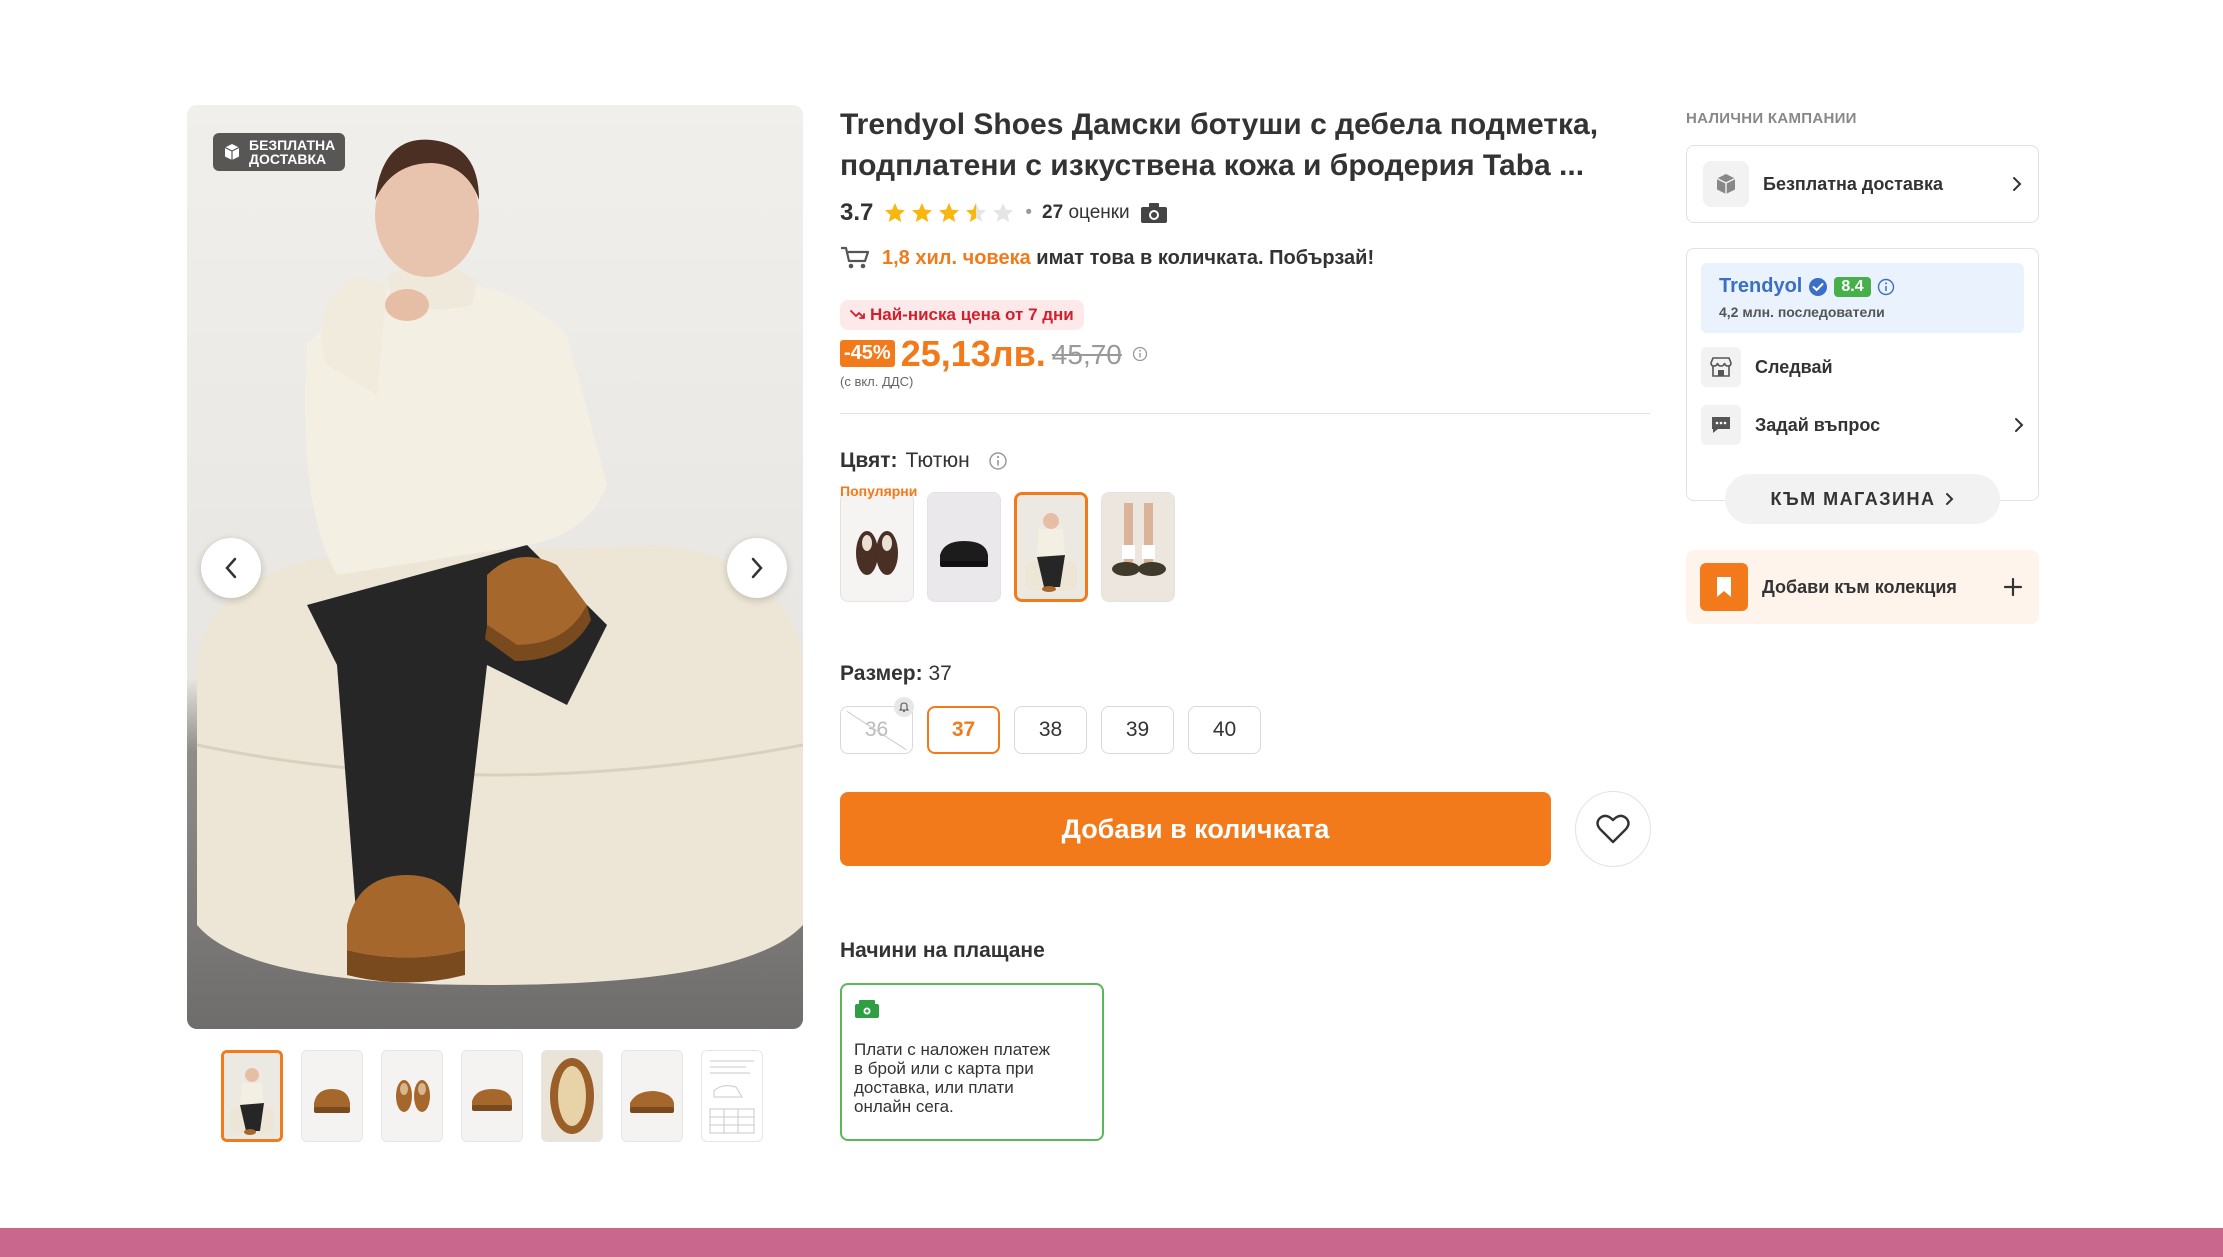 The height and width of the screenshot is (1257, 2223). What do you see at coordinates (1086, 354) in the screenshot?
I see `old-price: 45,70` at bounding box center [1086, 354].